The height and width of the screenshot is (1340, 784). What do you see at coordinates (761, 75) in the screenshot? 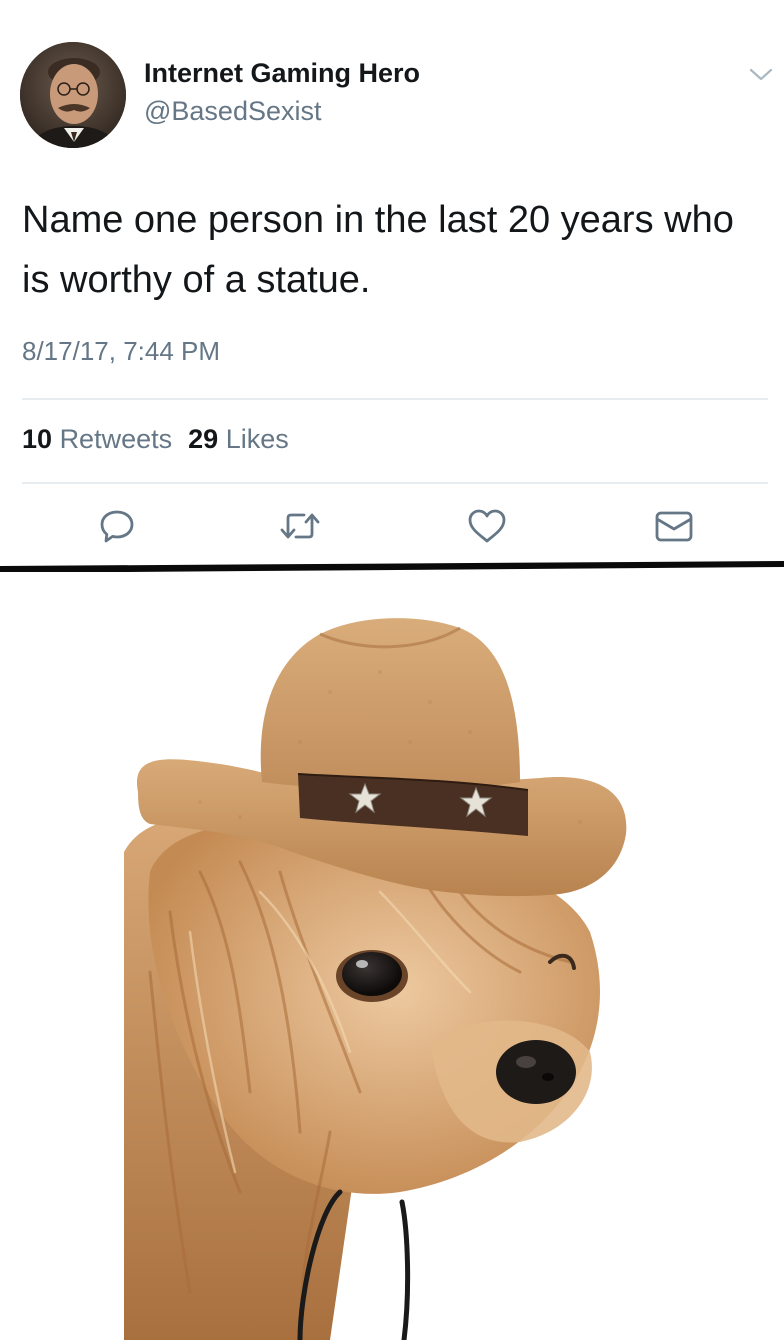
I see `chevron-down-icon` at bounding box center [761, 75].